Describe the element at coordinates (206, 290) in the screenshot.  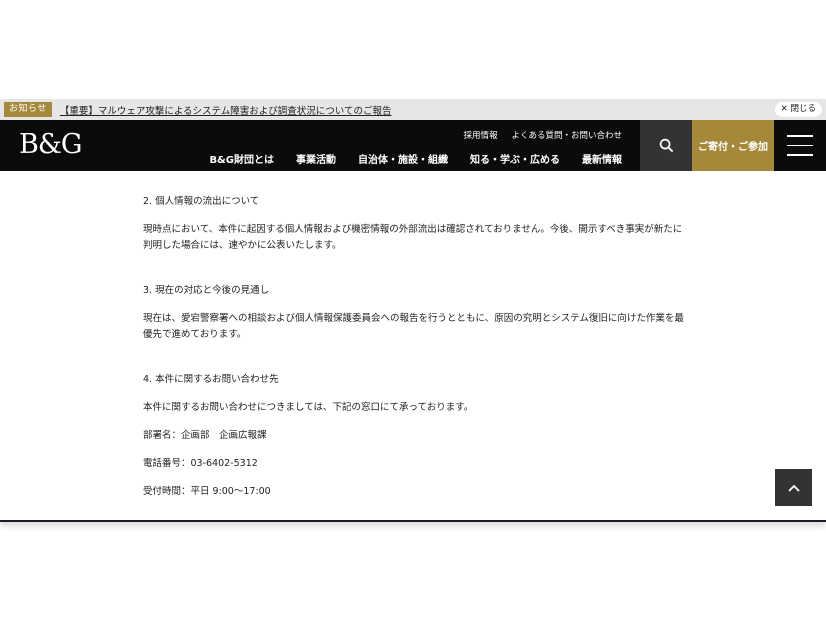
I see `section-heading: 3. 現在の対応と今後の見通し` at that location.